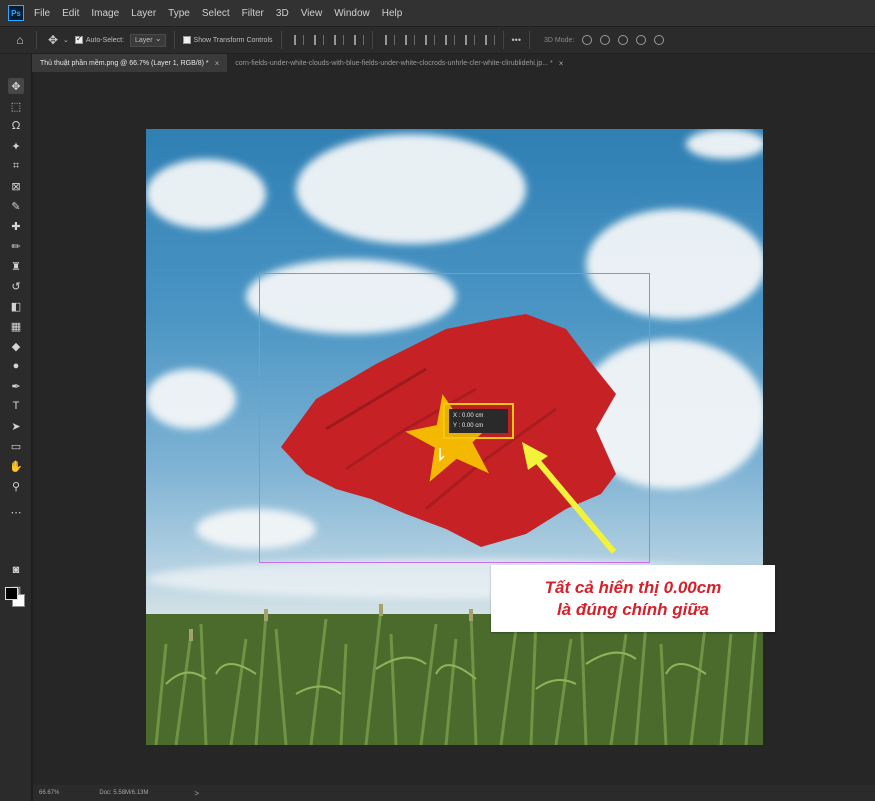 The width and height of the screenshot is (875, 801). Describe the element at coordinates (389, 40) in the screenshot. I see `distribute-left-icon` at that location.